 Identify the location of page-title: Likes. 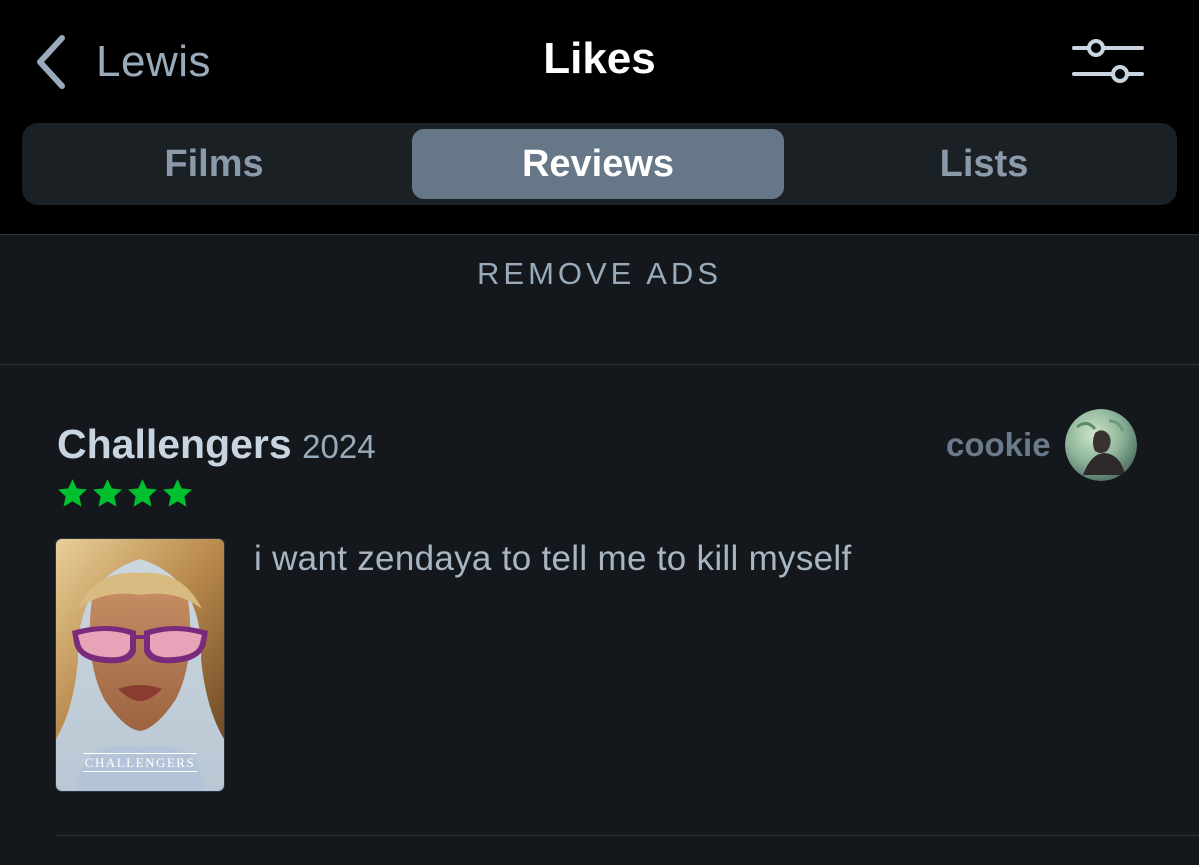
(599, 58).